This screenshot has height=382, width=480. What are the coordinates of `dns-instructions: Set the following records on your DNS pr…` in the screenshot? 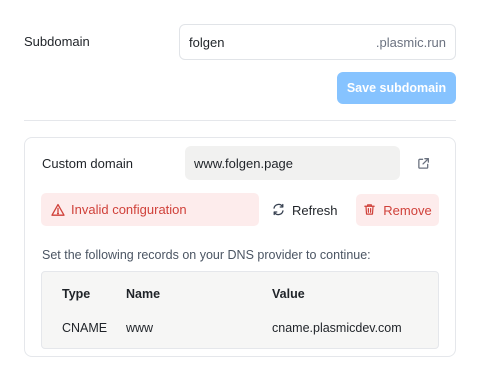 It's located at (206, 255).